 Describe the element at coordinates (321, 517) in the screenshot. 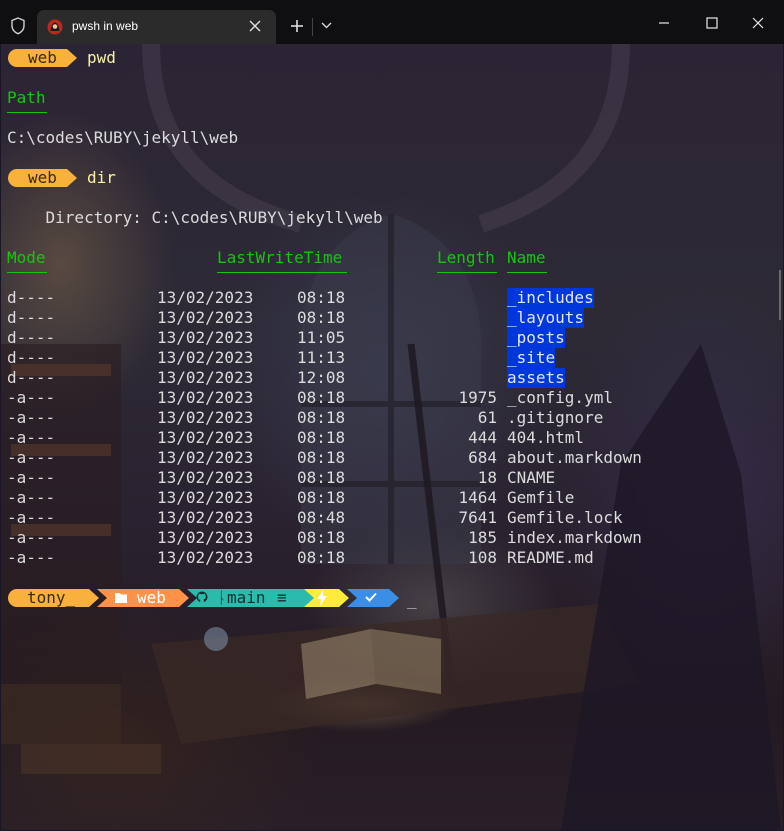

I see `row-time: 08:48` at that location.